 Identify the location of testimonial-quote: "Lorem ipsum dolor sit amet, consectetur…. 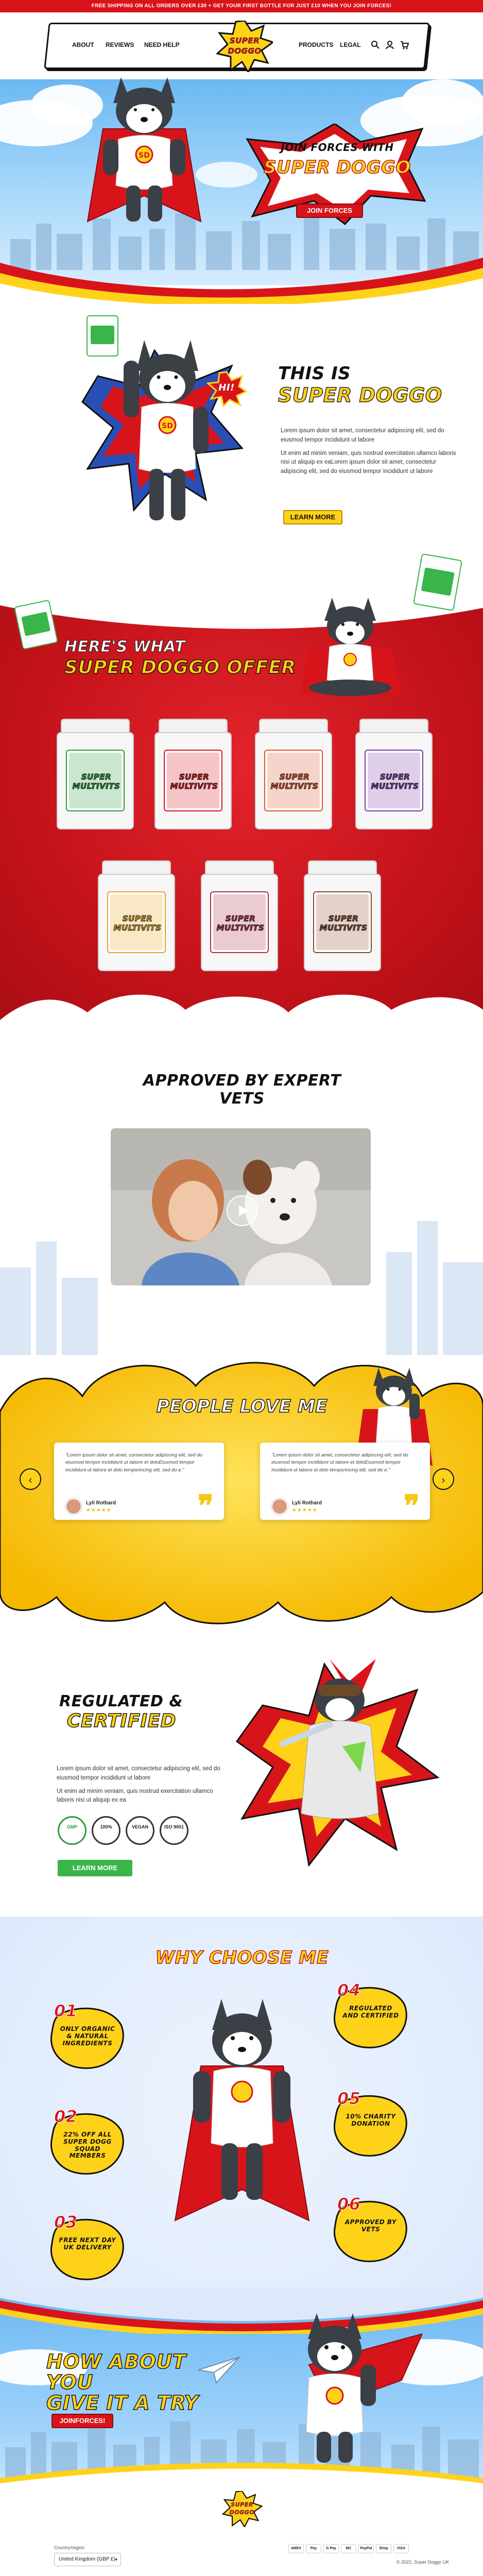
(339, 1462).